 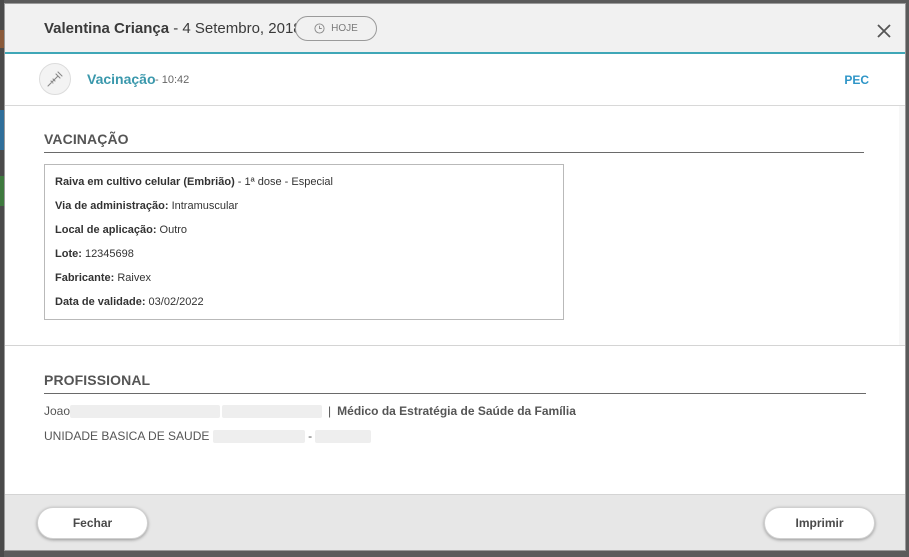 What do you see at coordinates (86, 139) in the screenshot?
I see `vaccination-section-title: VACINAÇÃO` at bounding box center [86, 139].